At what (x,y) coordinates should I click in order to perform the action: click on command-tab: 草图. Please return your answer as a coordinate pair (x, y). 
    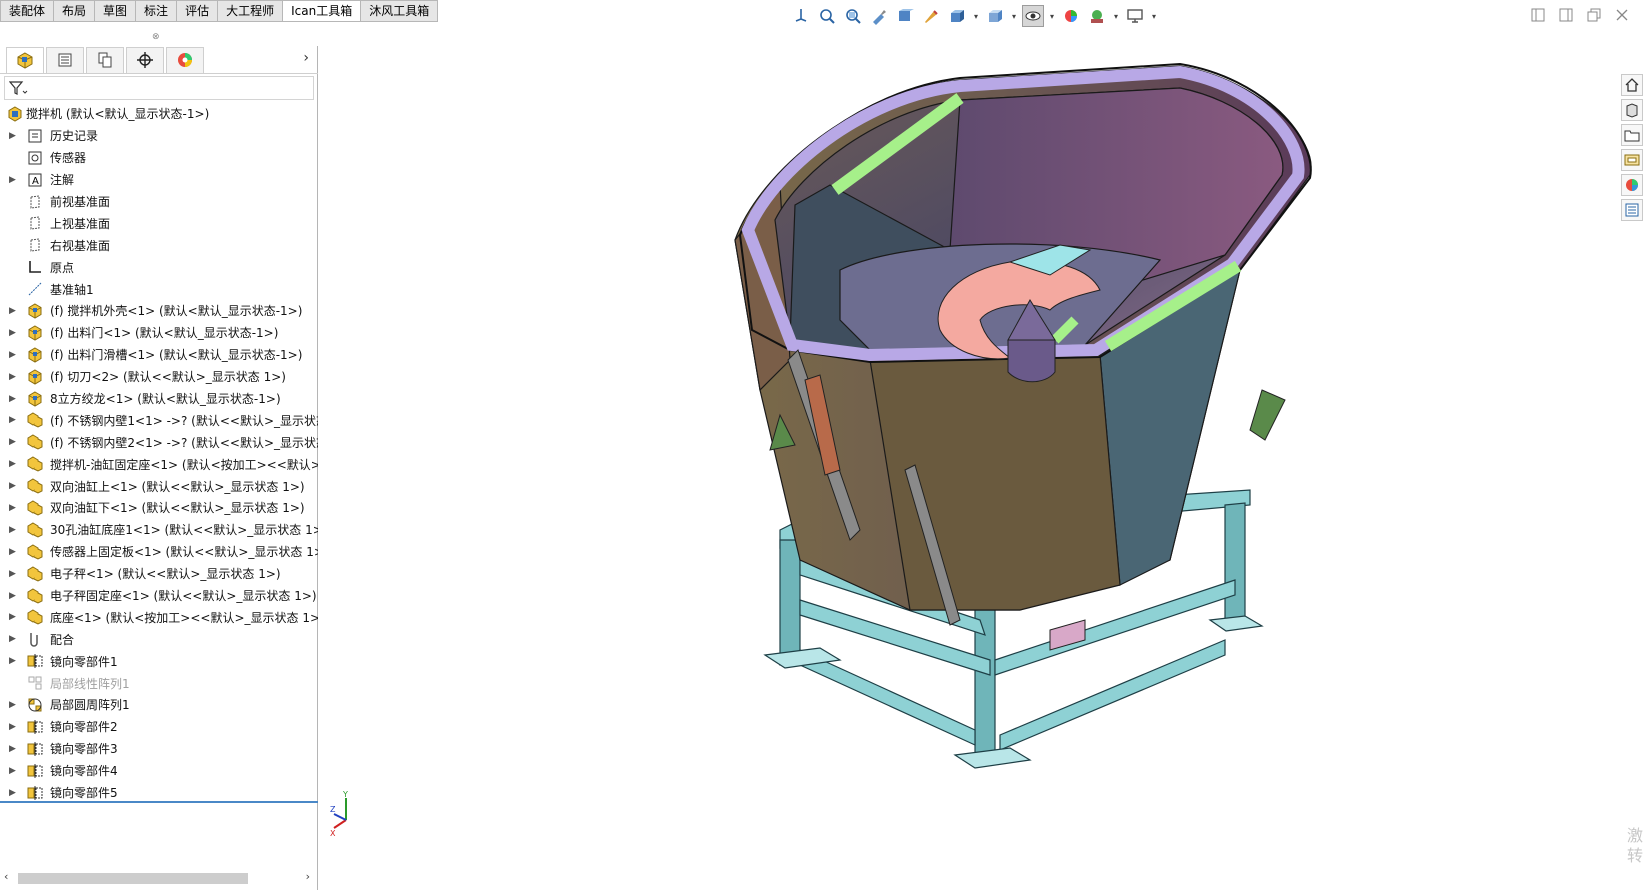
    Looking at the image, I should click on (116, 11).